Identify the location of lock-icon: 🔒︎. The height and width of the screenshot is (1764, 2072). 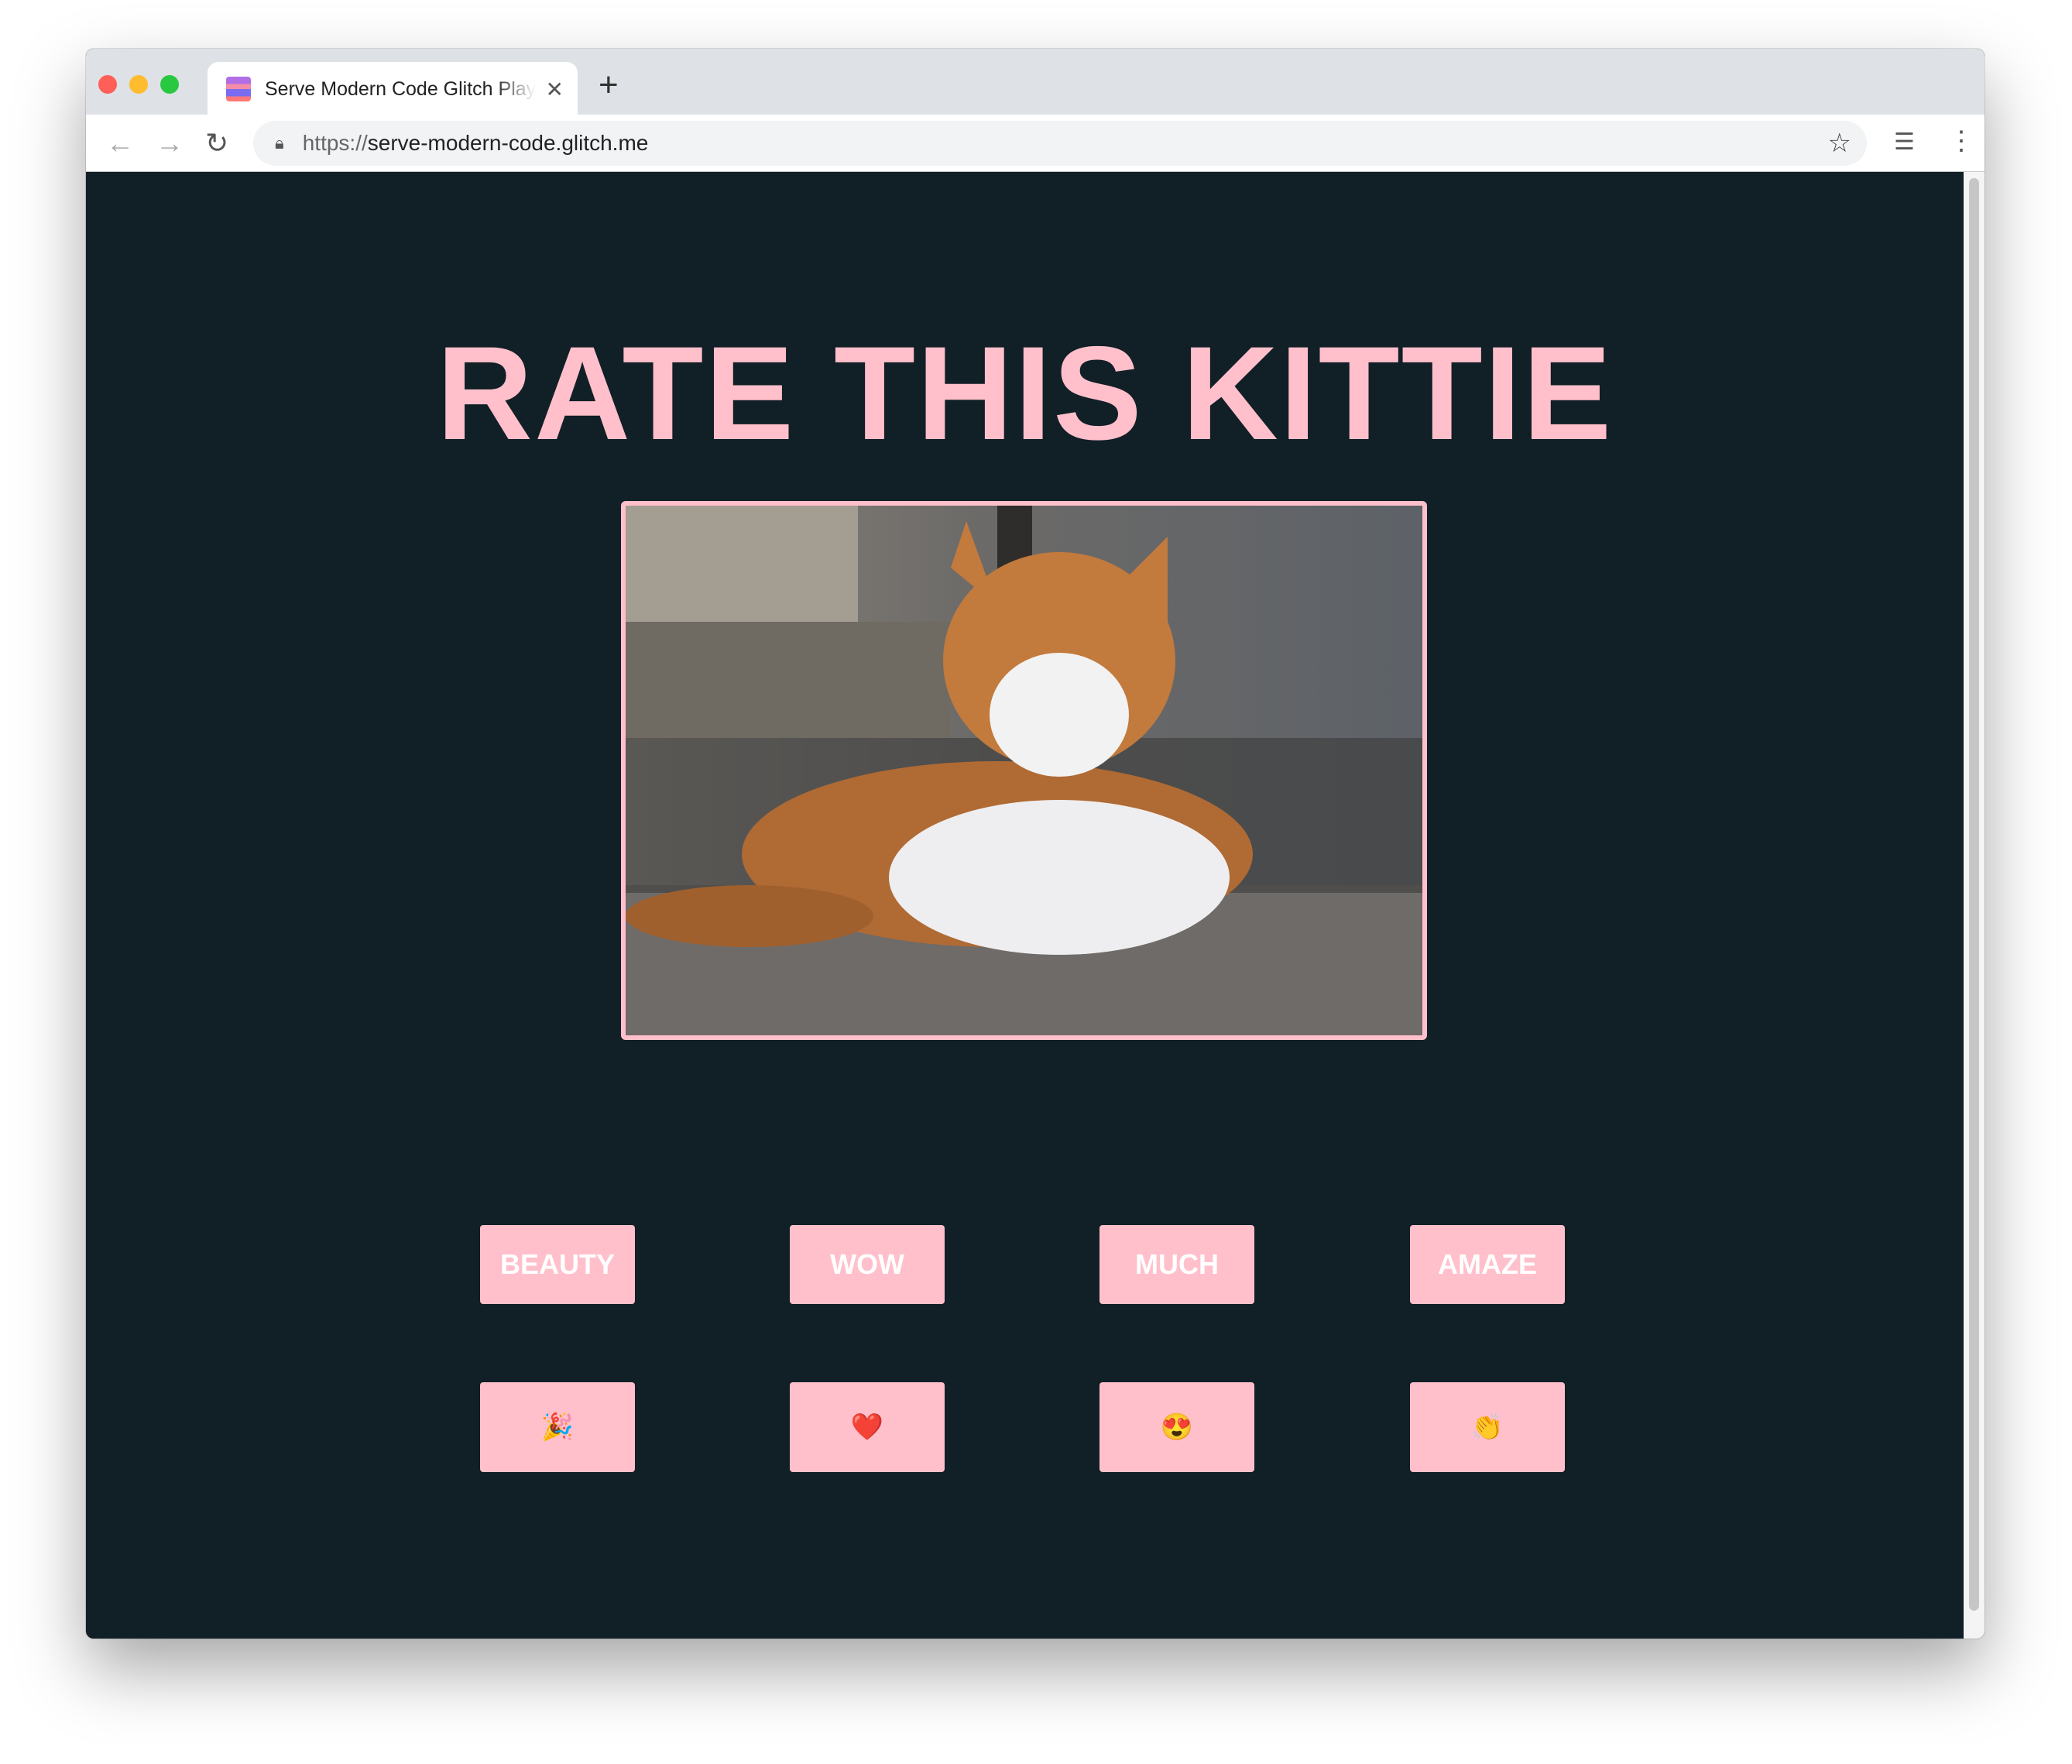
(279, 143).